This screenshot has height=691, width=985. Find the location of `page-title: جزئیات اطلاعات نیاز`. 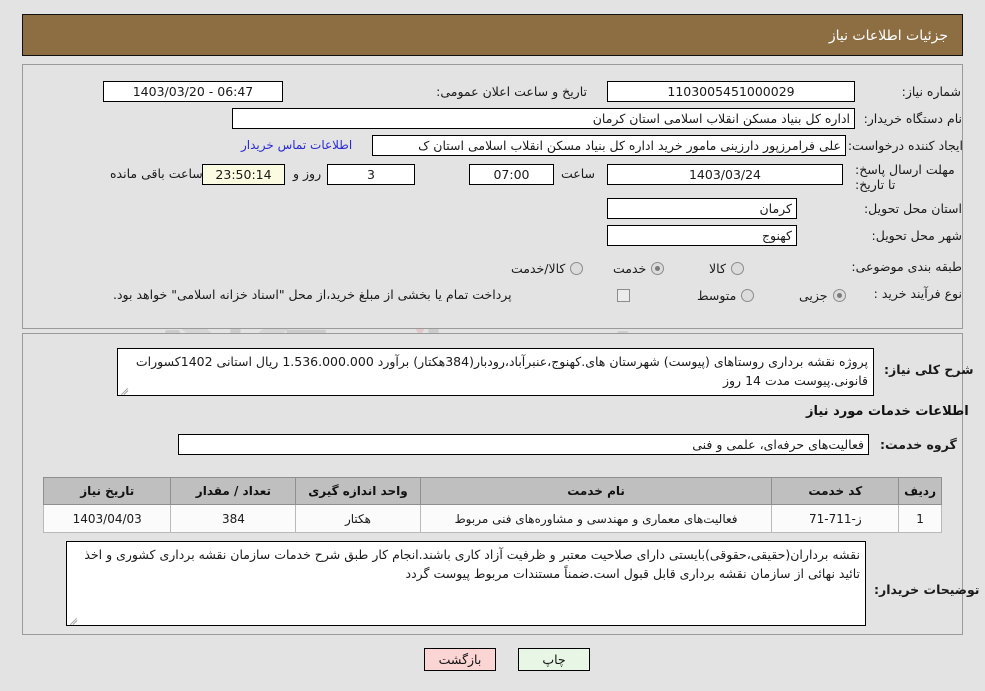

page-title: جزئیات اطلاعات نیاز is located at coordinates (492, 35).